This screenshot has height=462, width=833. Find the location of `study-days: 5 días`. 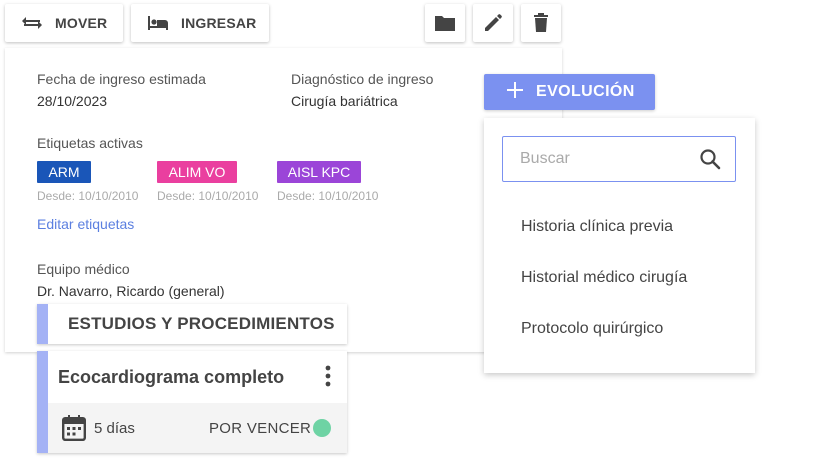

study-days: 5 días is located at coordinates (114, 428).